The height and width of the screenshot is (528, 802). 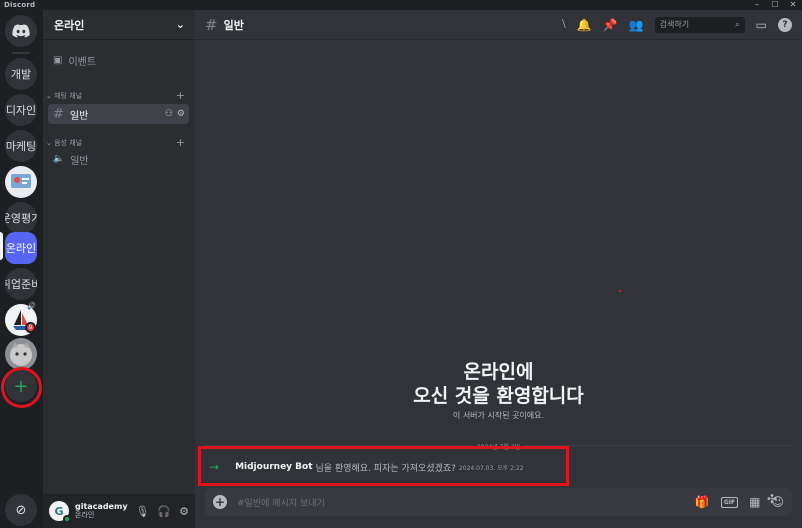 What do you see at coordinates (118, 114) in the screenshot?
I see `channel-general-text: # 일반 ⚇ ⚙` at bounding box center [118, 114].